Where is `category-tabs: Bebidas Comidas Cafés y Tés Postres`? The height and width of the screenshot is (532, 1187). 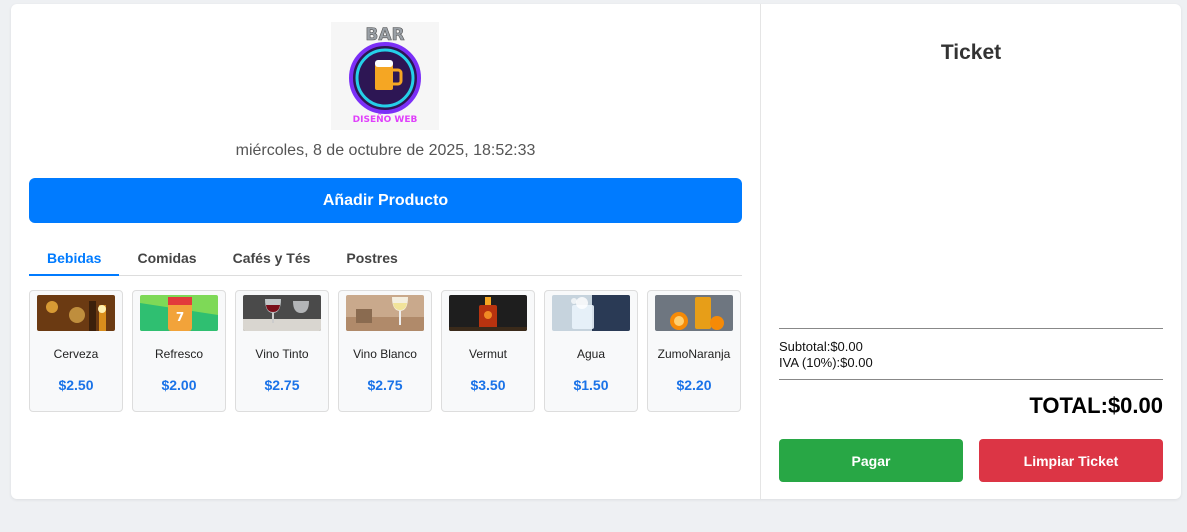
category-tabs: Bebidas Comidas Cafés y Tés Postres is located at coordinates (385, 258).